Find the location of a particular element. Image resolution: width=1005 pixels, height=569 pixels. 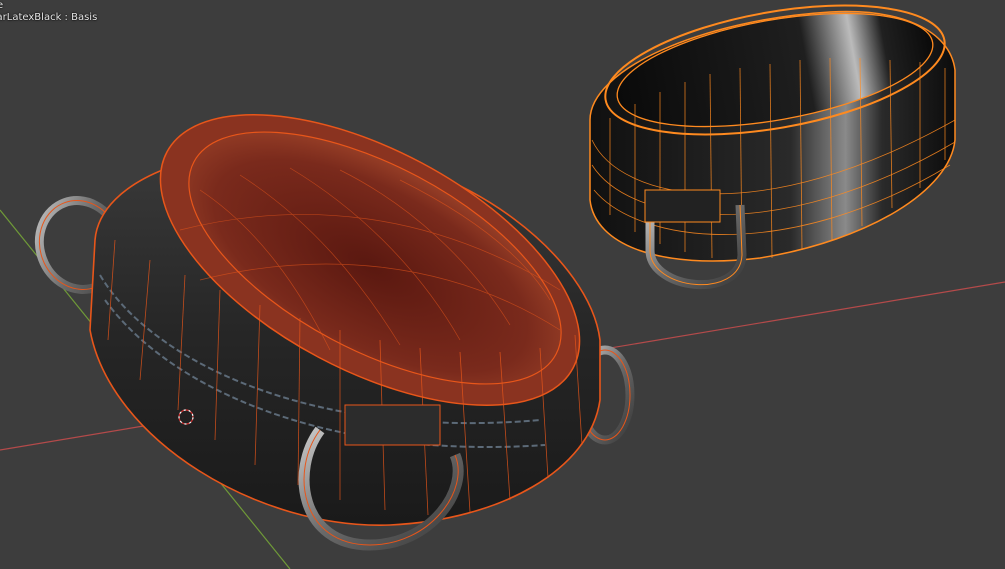

view-mode-label: e is located at coordinates (2, 5).